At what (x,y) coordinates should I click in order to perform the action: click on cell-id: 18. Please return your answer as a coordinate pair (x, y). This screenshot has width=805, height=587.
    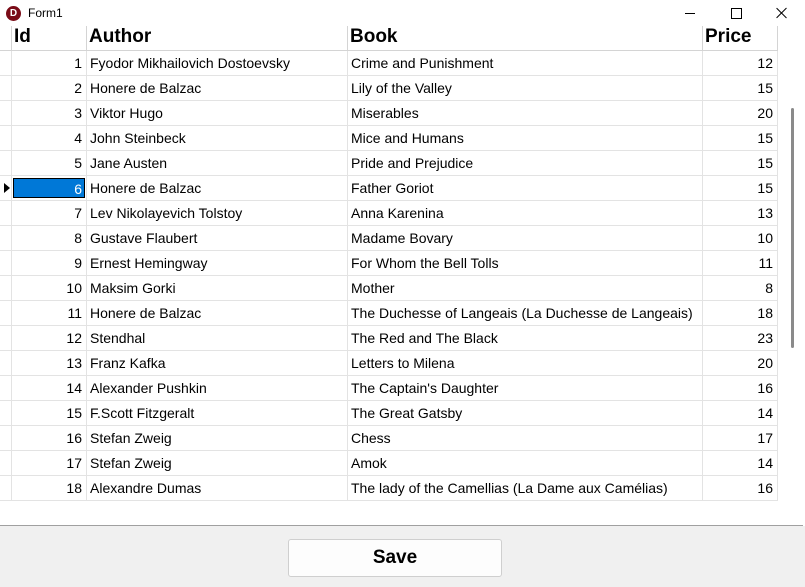
    Looking at the image, I should click on (49, 488).